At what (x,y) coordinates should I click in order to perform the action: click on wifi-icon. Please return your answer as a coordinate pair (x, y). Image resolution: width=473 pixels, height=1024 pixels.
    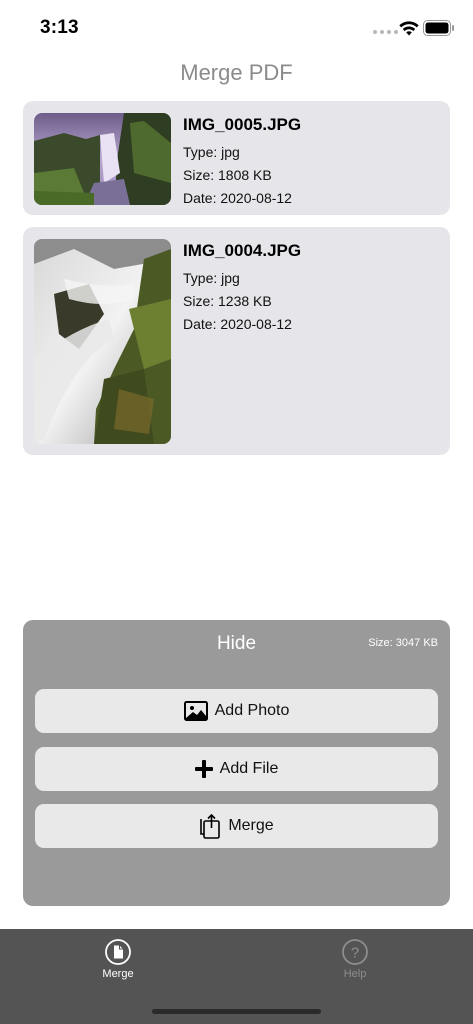
    Looking at the image, I should click on (409, 28).